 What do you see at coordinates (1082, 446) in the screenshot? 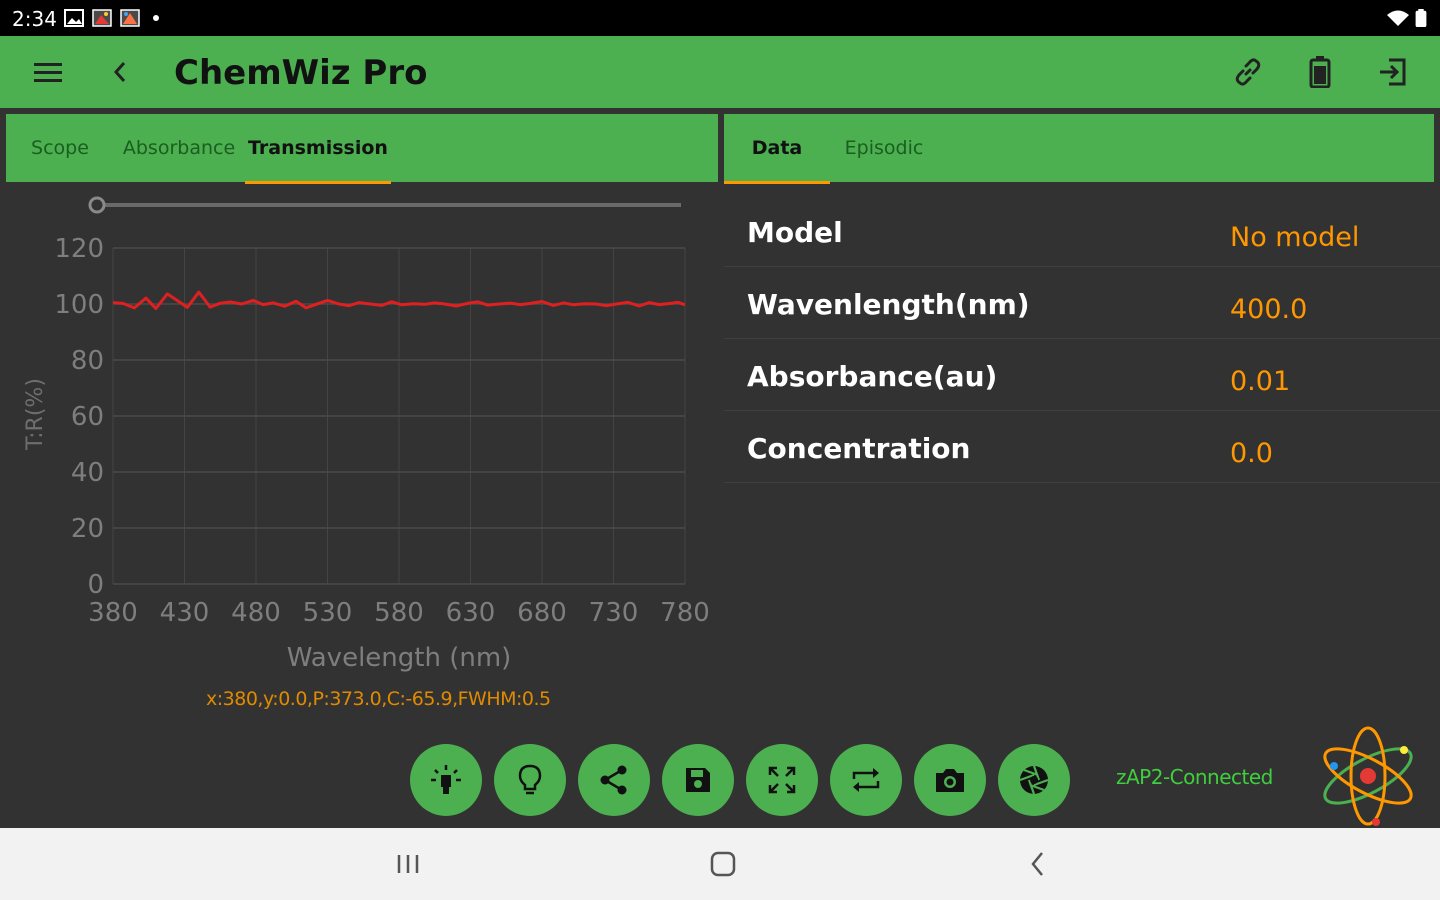
I see `data-row-concentration: Concentration 0.0` at bounding box center [1082, 446].